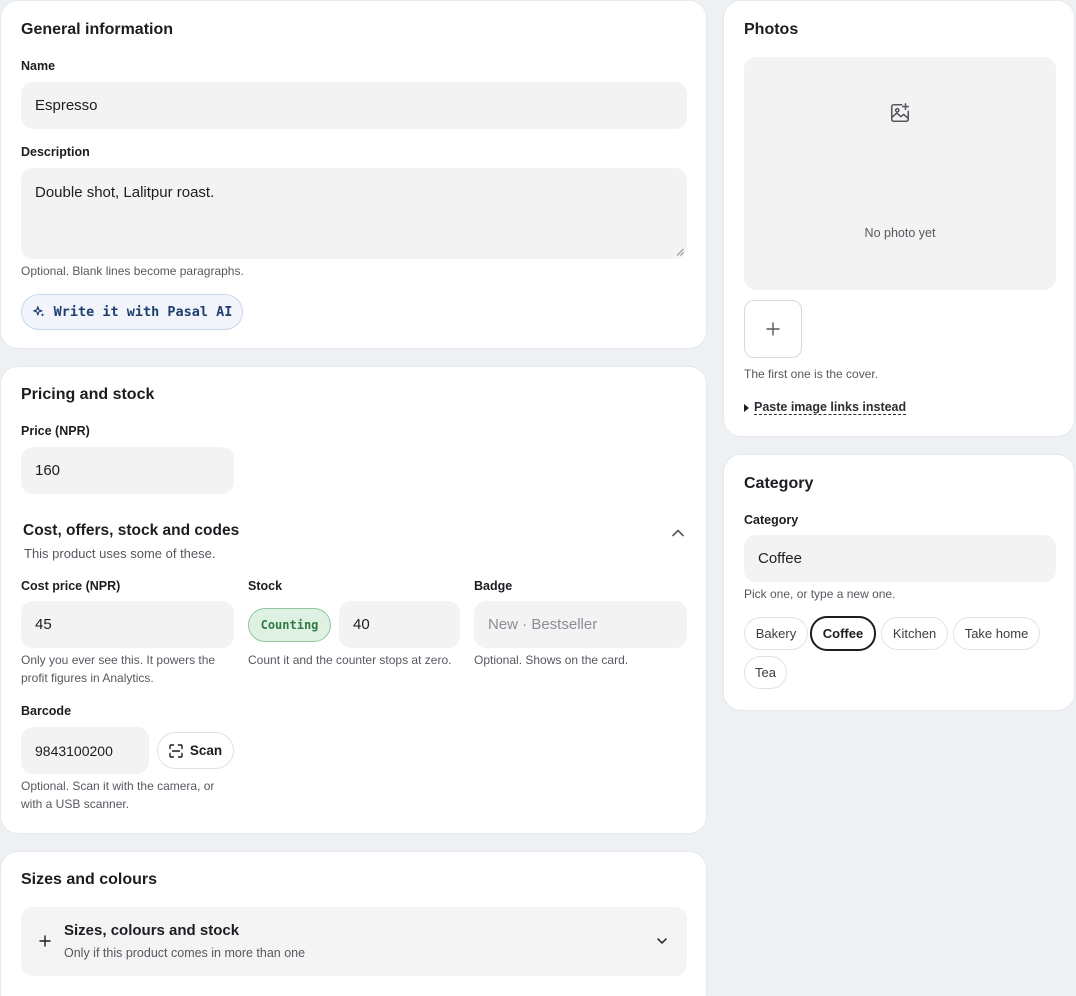 The width and height of the screenshot is (1076, 996). Describe the element at coordinates (493, 586) in the screenshot. I see `badge-label: Badge` at that location.